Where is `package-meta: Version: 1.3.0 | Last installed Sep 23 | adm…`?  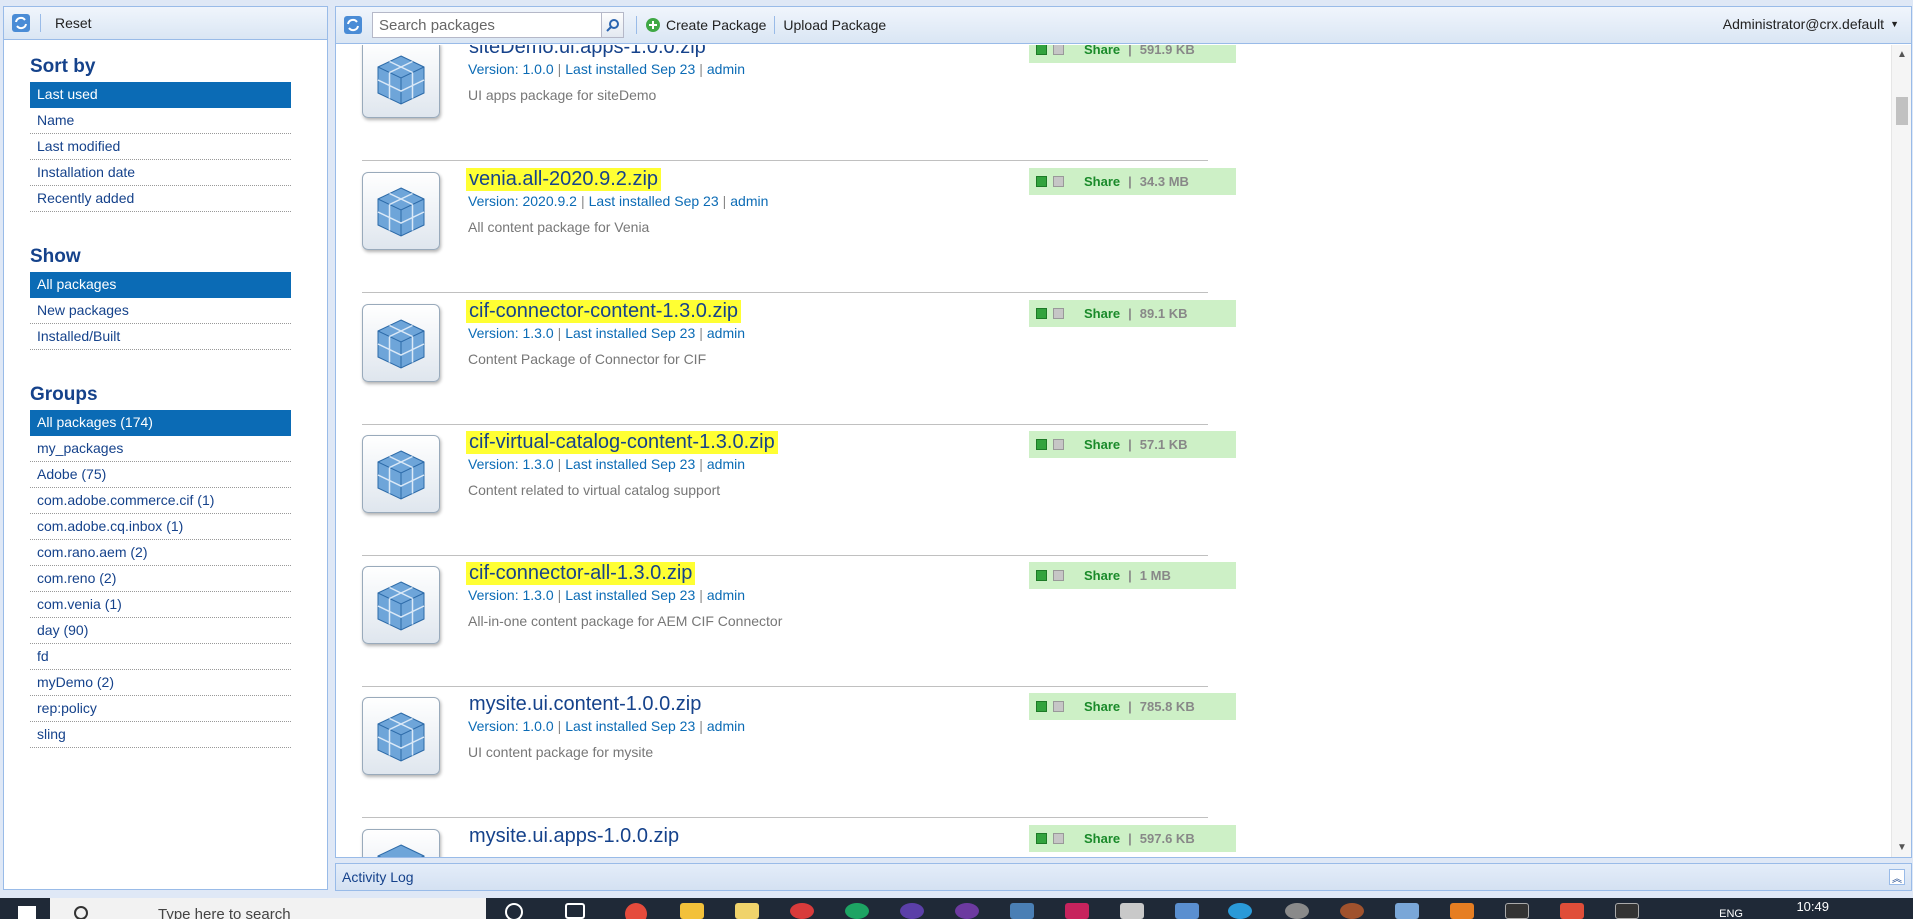 package-meta: Version: 1.3.0 | Last installed Sep 23 | adm… is located at coordinates (607, 333).